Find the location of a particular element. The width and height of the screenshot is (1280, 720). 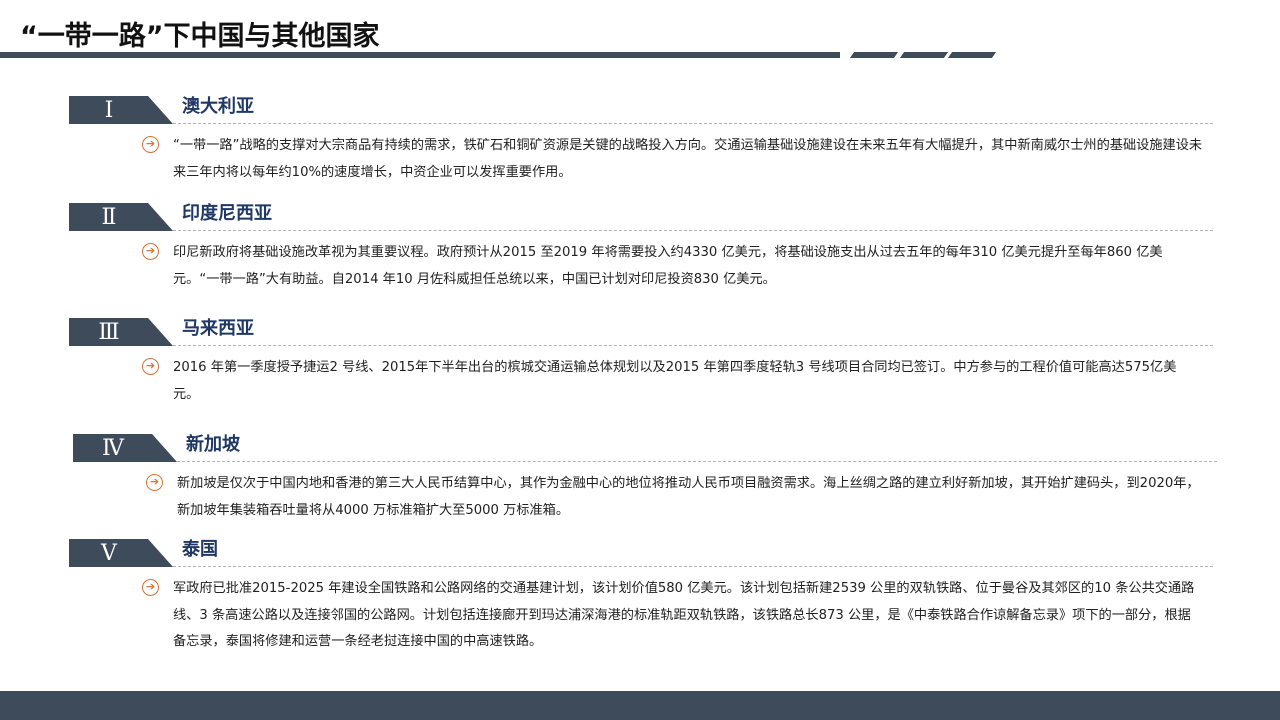

section-heading: 马来西亚 is located at coordinates (218, 328).